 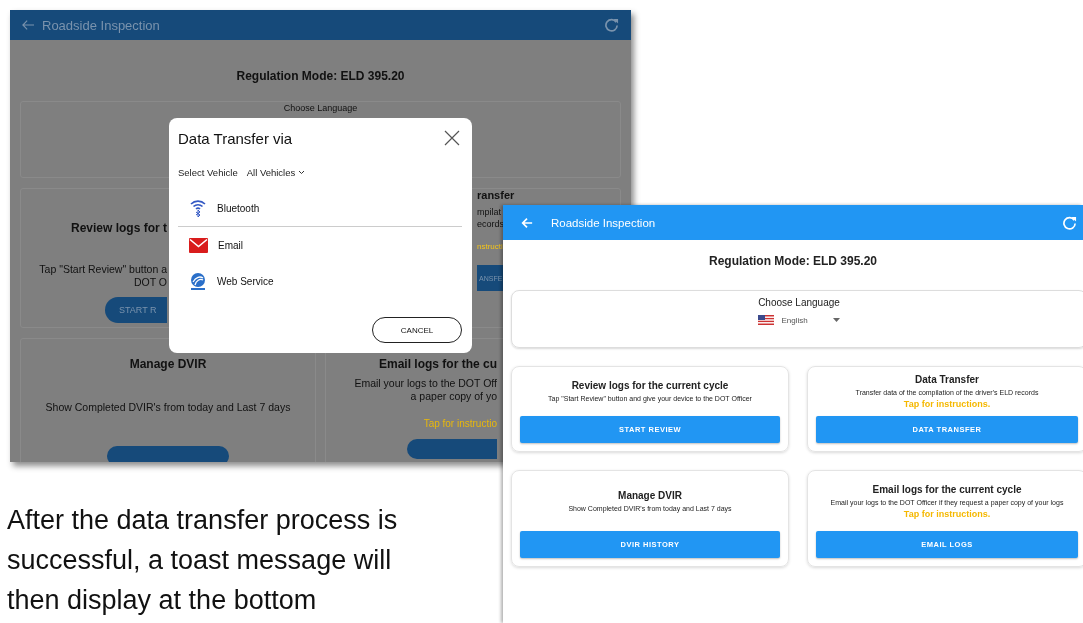 I want to click on card-title: Review logs for t, so click(x=118, y=228).